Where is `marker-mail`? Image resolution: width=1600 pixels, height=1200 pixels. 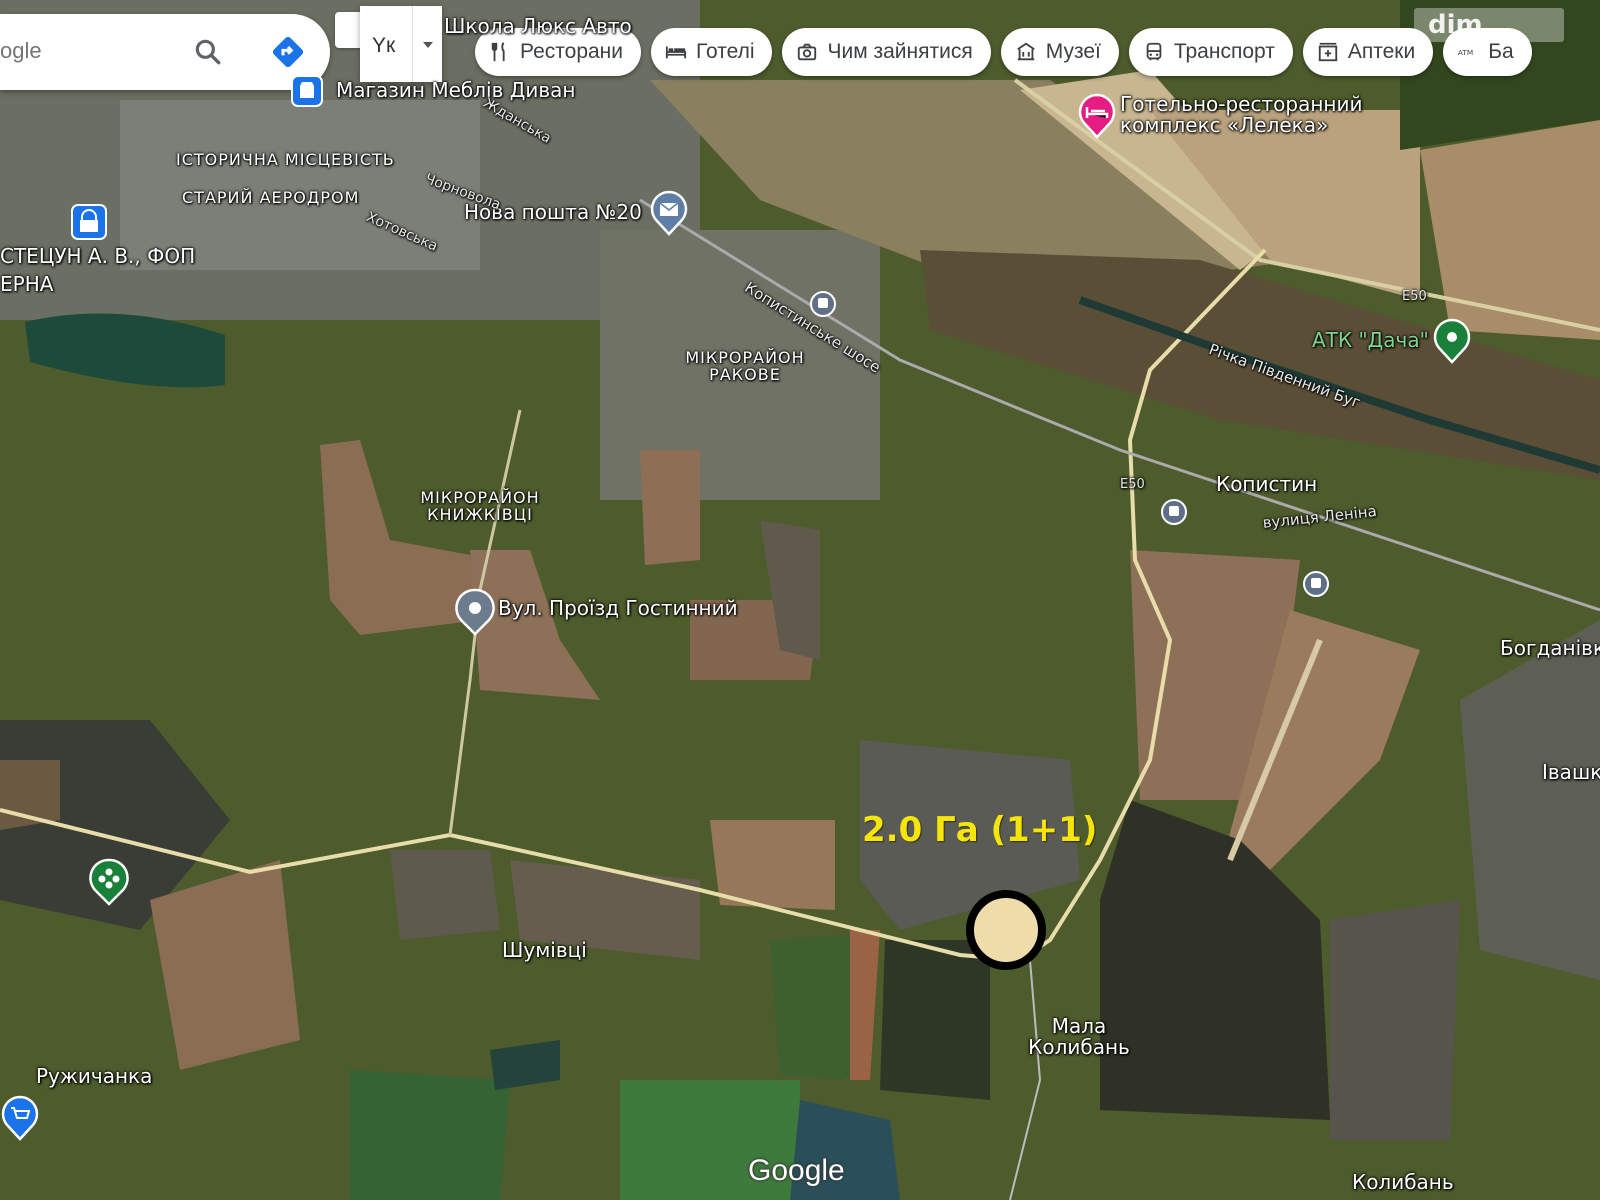 marker-mail is located at coordinates (669, 213).